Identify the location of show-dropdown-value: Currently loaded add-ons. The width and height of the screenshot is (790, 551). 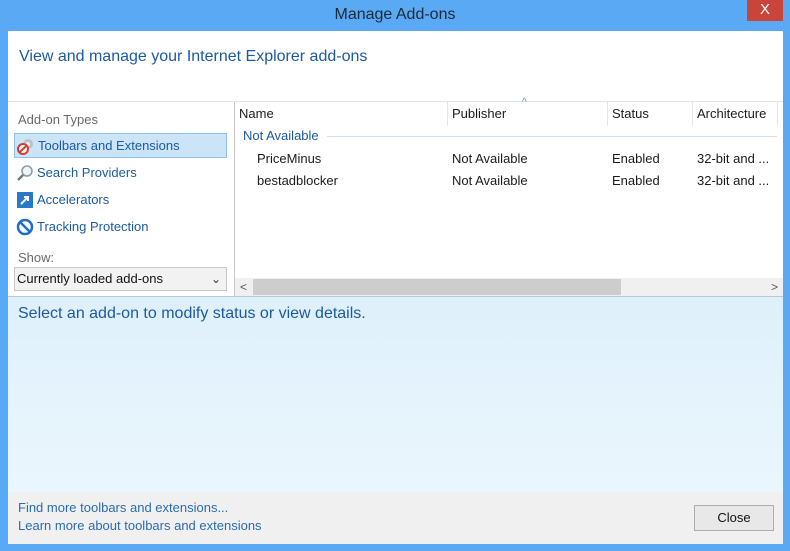
(90, 278).